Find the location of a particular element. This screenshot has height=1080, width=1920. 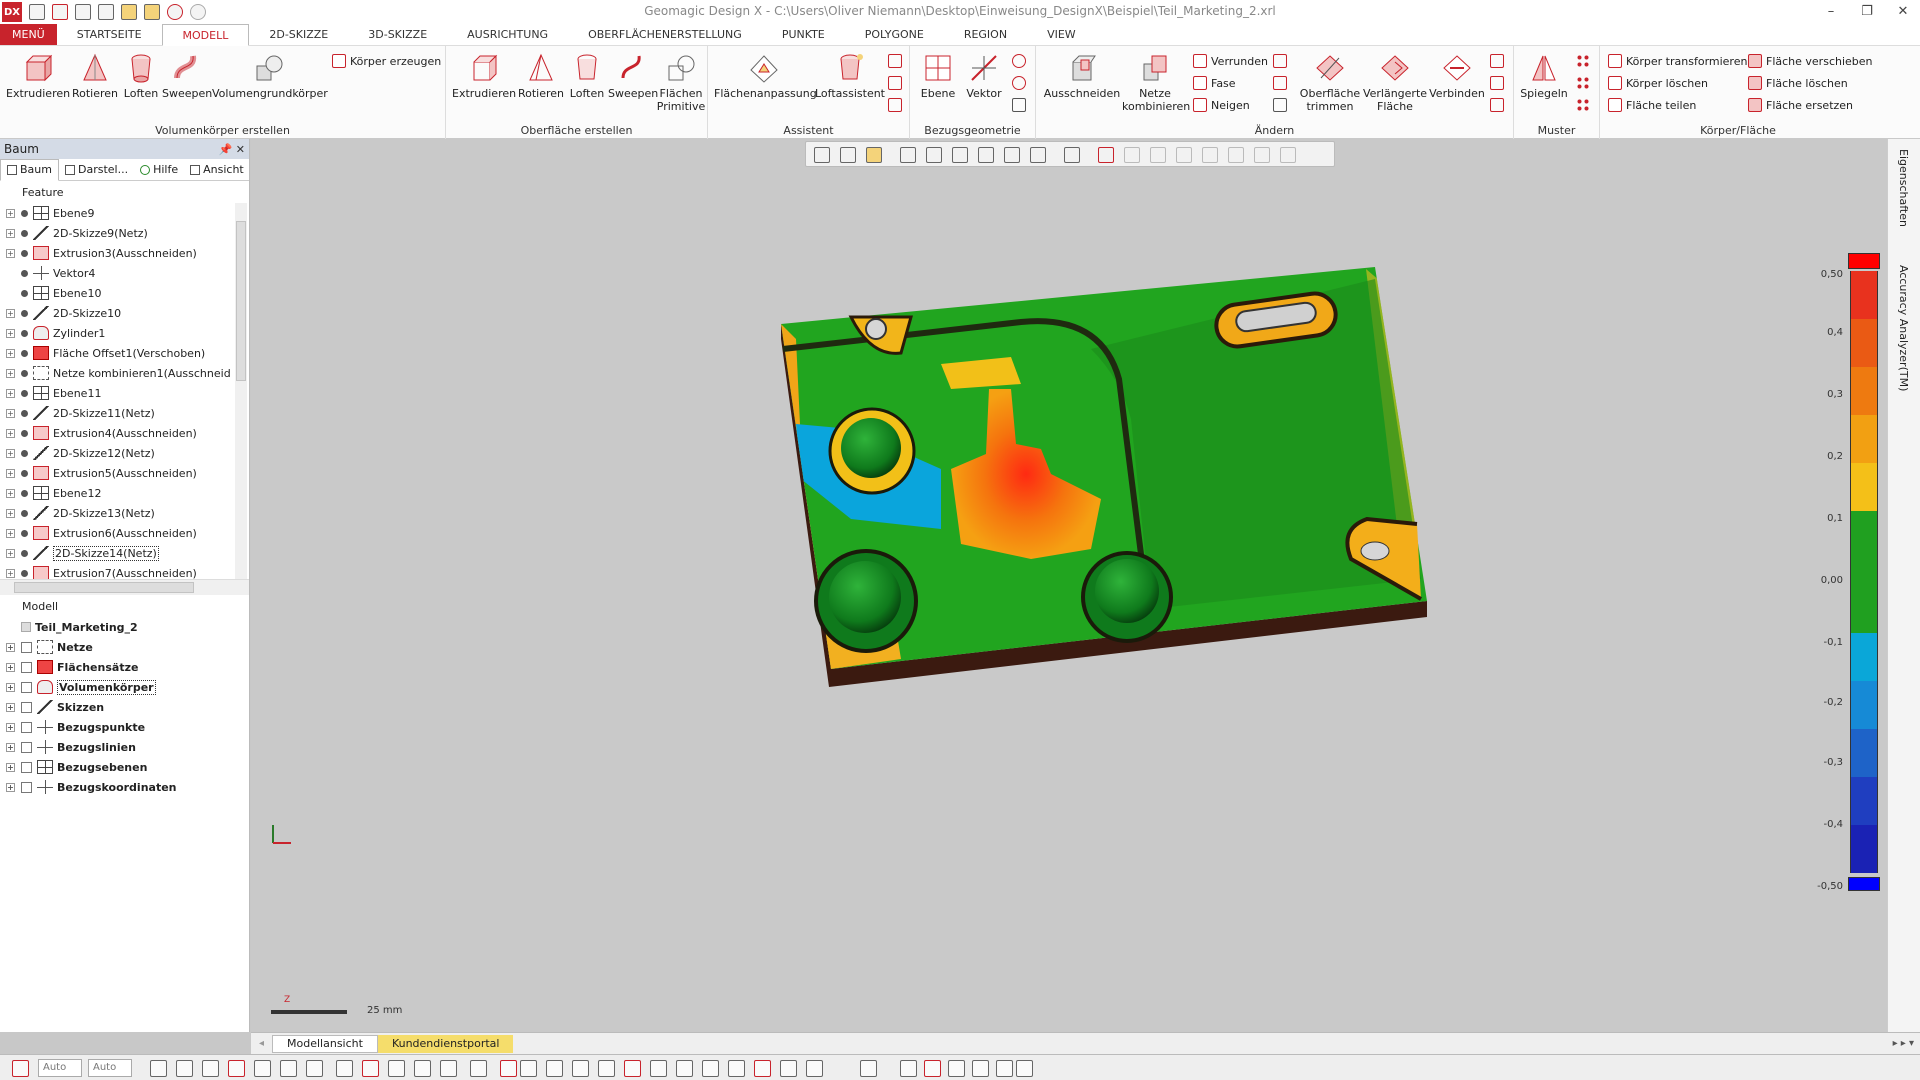

revolve-surface-button: Rotieren is located at coordinates (541, 76).